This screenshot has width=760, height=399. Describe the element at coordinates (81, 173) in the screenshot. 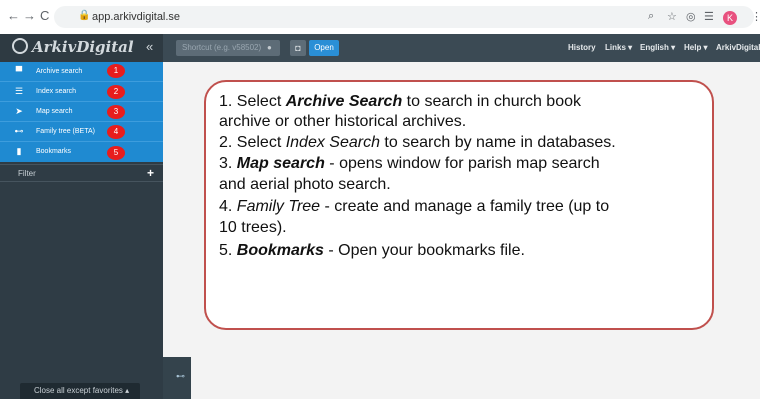

I see `filter-row: Filter +` at that location.